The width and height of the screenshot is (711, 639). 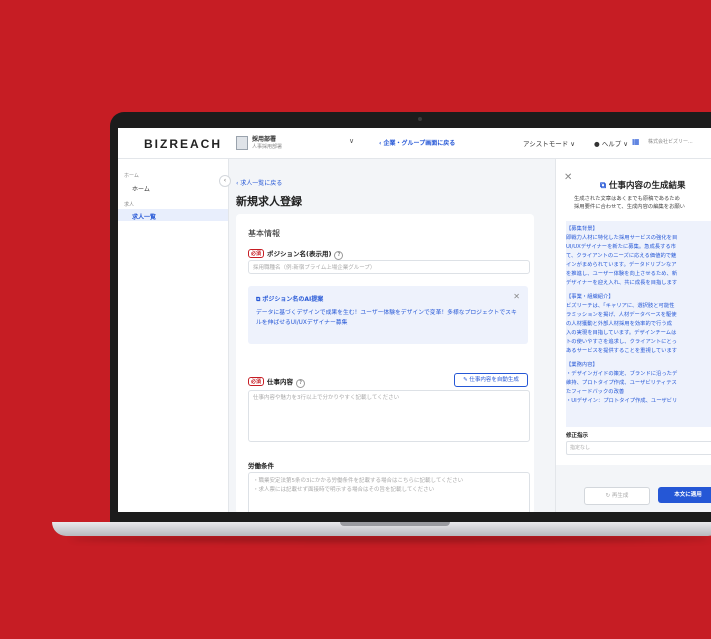 What do you see at coordinates (620, 306) in the screenshot?
I see `generated-text-line: ビズリーチは、「キャリアに、選択肢と可能性` at bounding box center [620, 306].